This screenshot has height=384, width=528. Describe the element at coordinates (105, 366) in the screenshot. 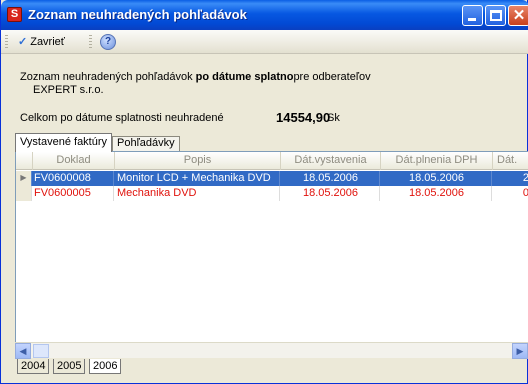

I see `tab-year-2006: 2006` at that location.